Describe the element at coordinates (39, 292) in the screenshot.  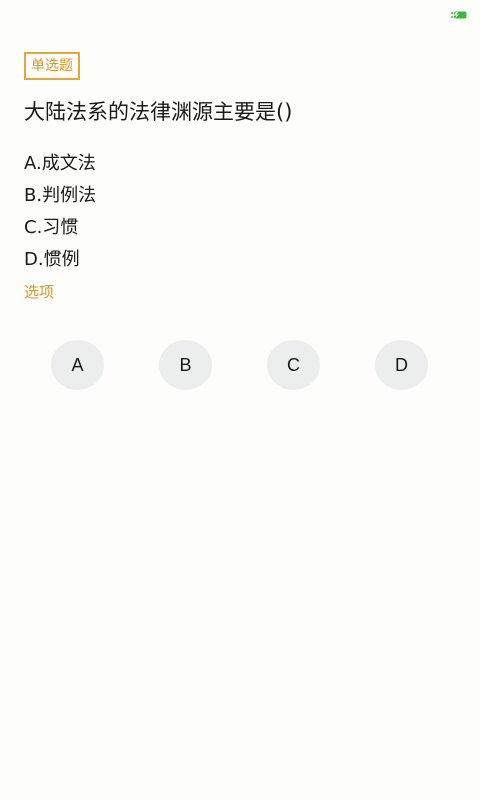
I see `answer-section-label: 选项` at that location.